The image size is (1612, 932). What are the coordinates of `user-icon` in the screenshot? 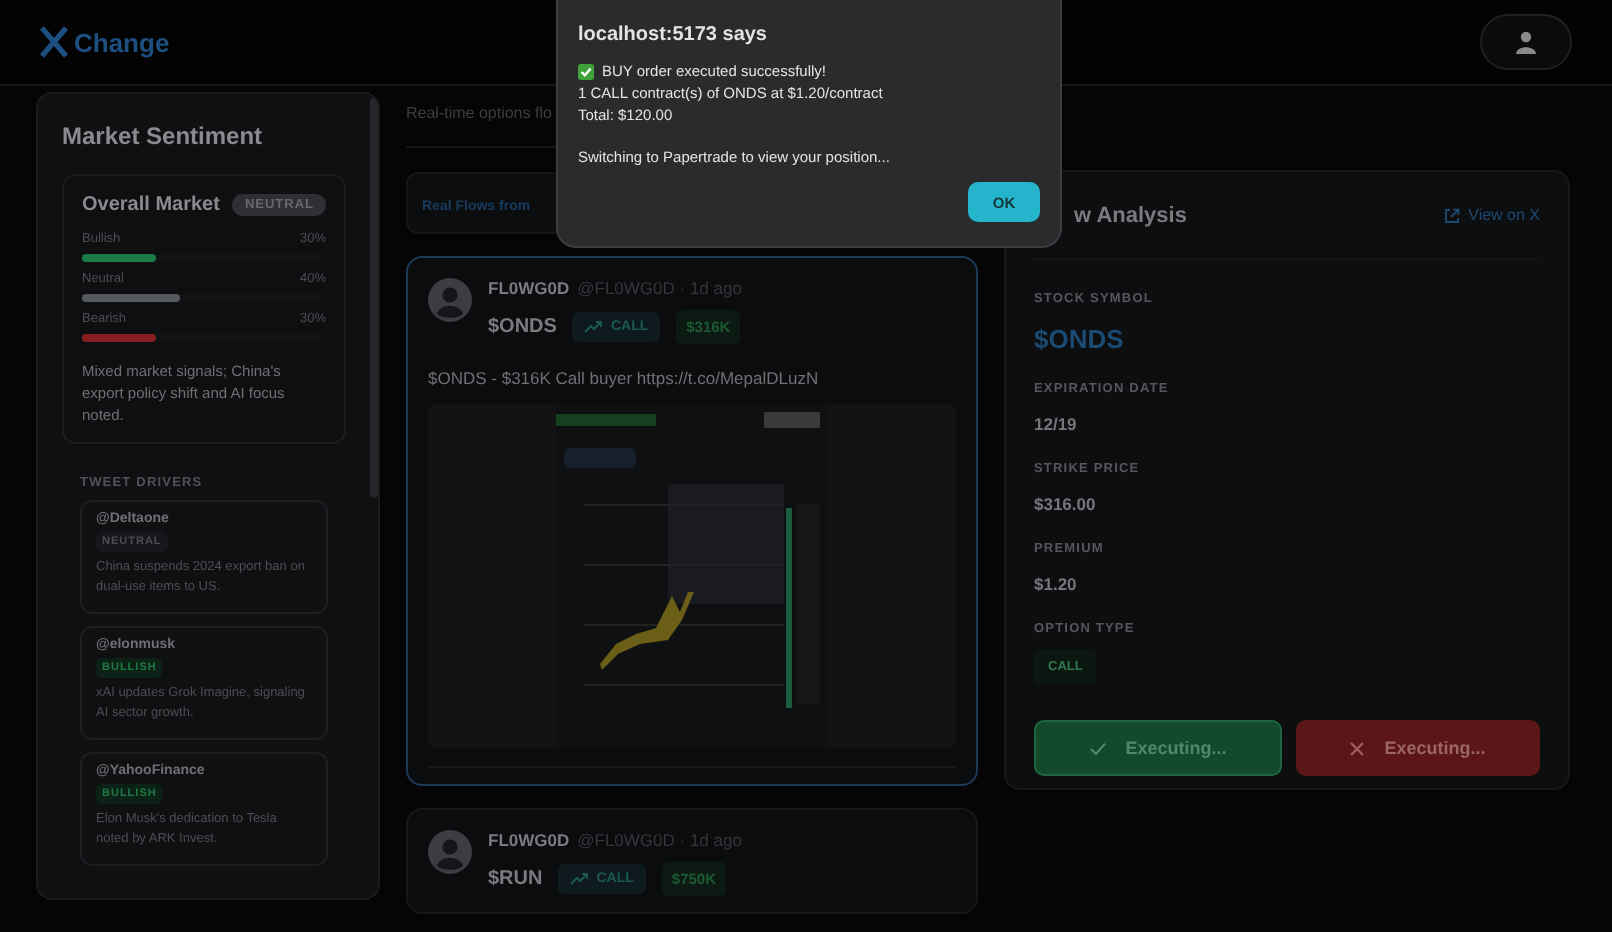 It's located at (1526, 42).